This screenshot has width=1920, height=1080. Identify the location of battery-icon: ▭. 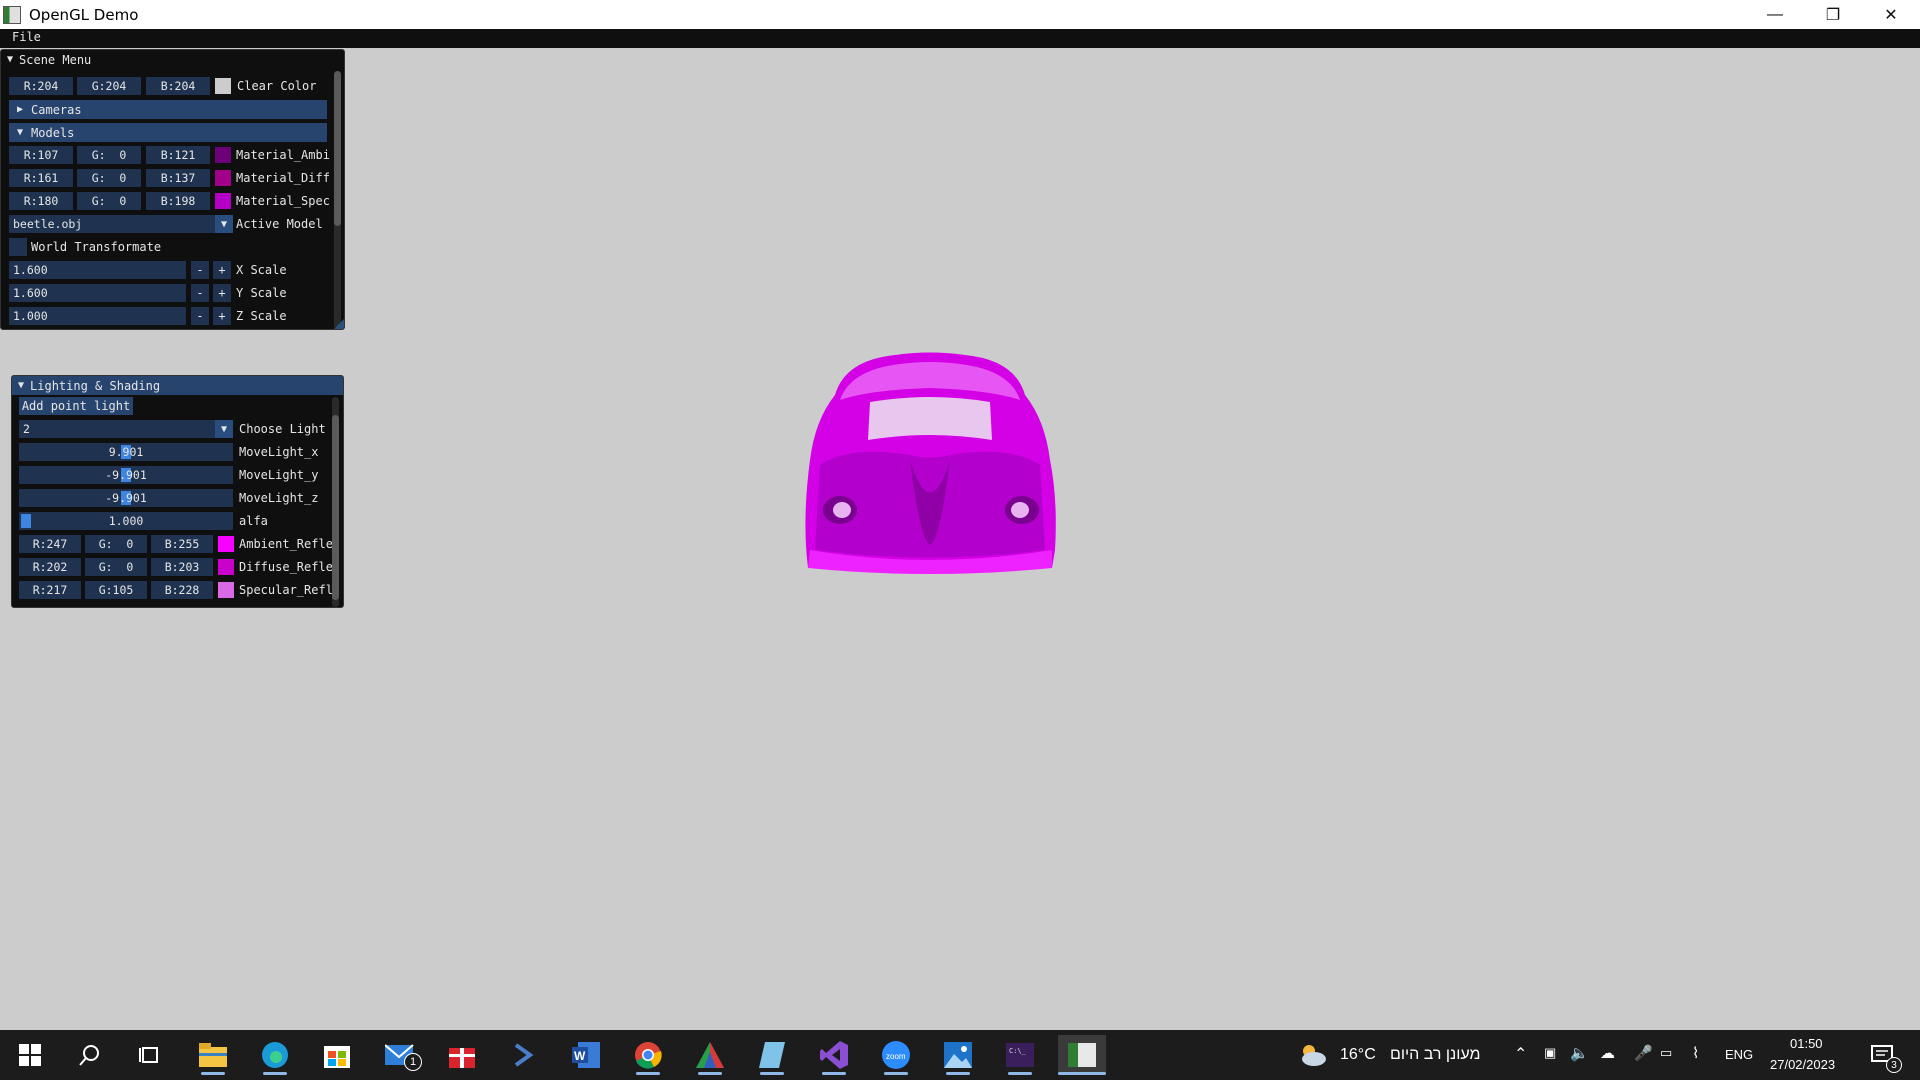
(1666, 1053).